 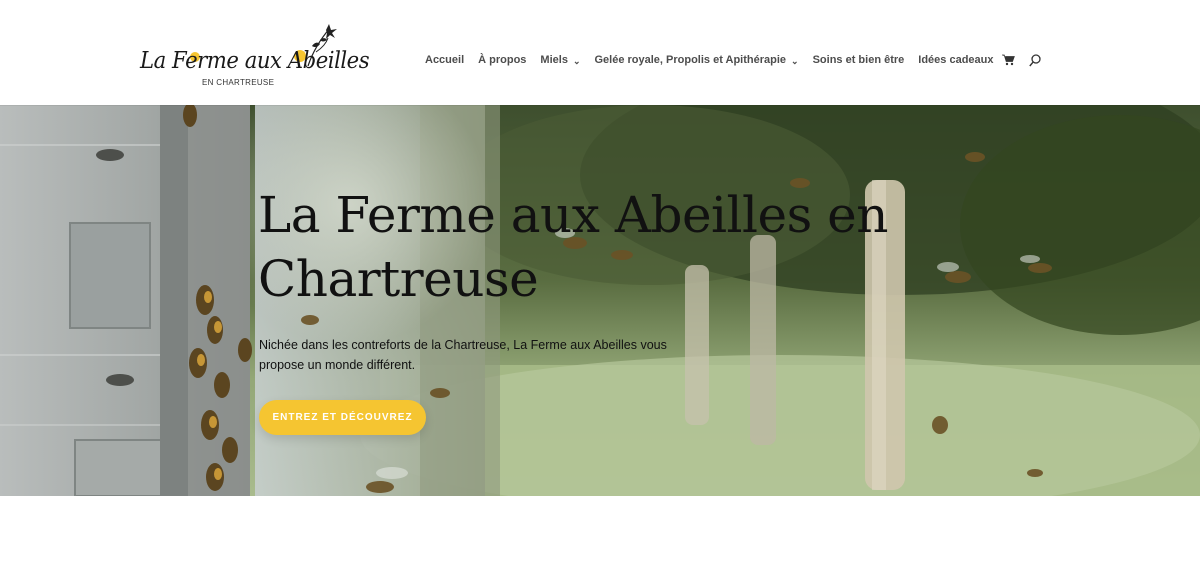 I want to click on shopping-cart-icon, so click(x=1008, y=60).